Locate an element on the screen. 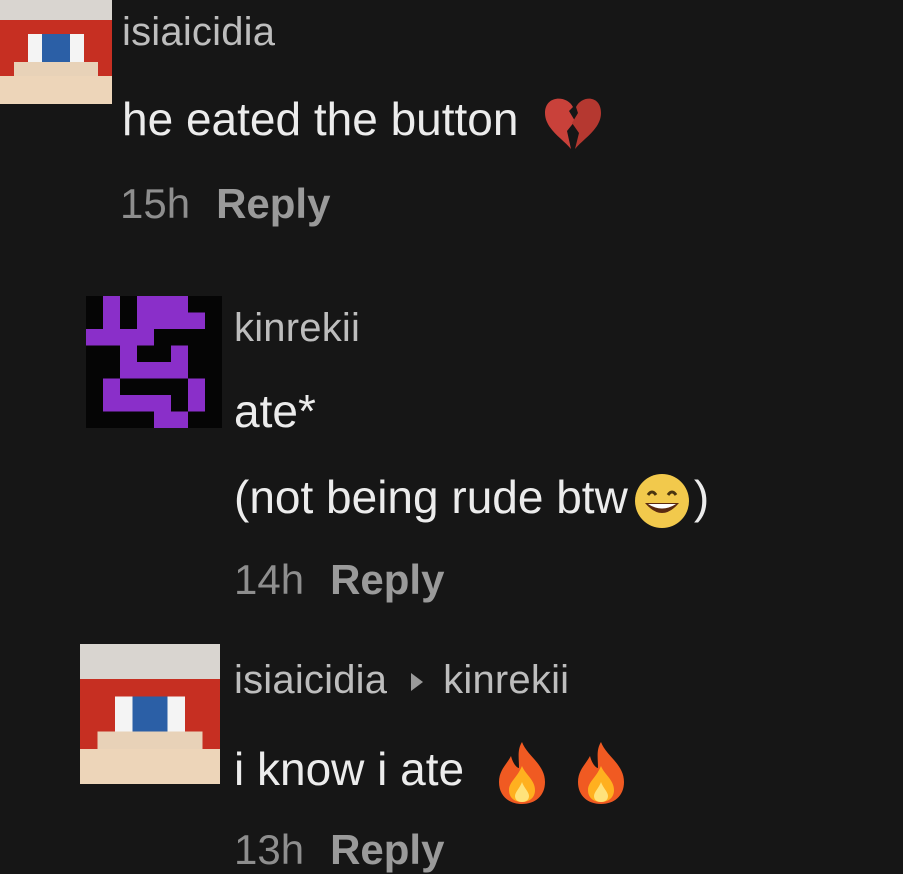  username: kinrekii is located at coordinates (297, 328).